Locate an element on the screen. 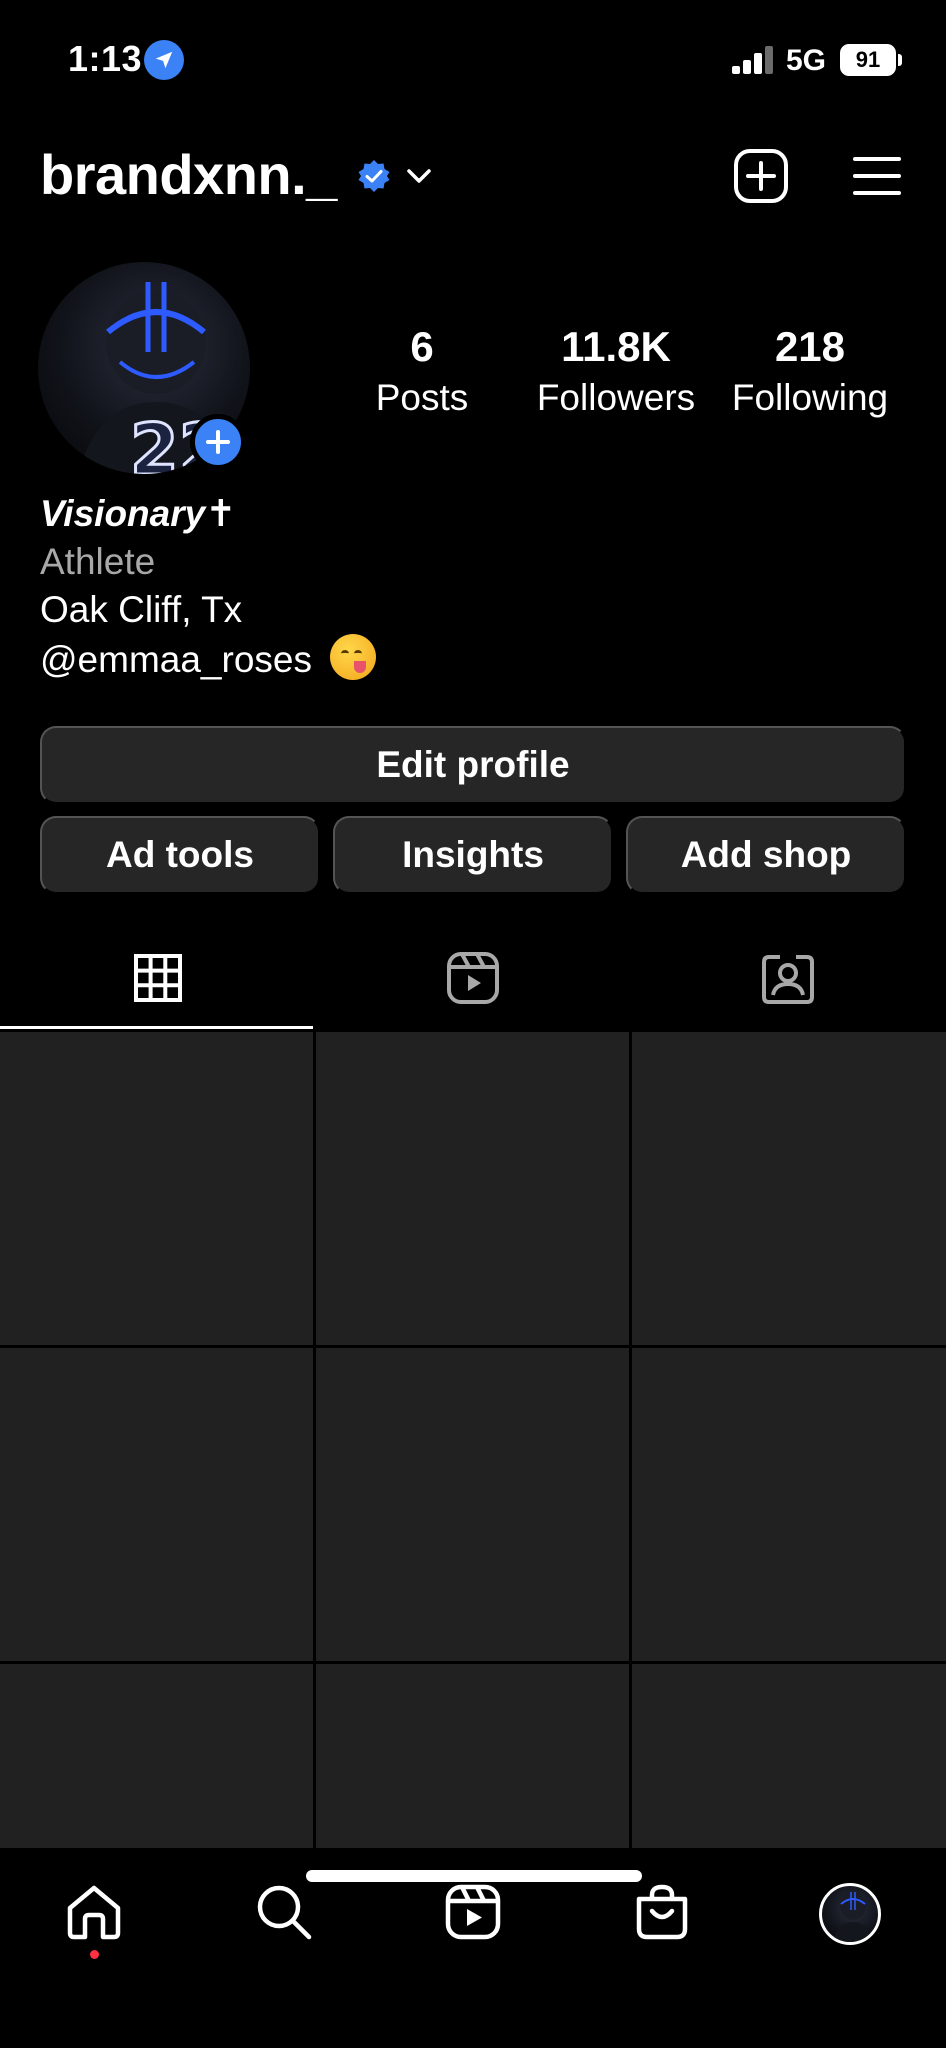 The width and height of the screenshot is (946, 2048). home-indicator is located at coordinates (474, 1876).